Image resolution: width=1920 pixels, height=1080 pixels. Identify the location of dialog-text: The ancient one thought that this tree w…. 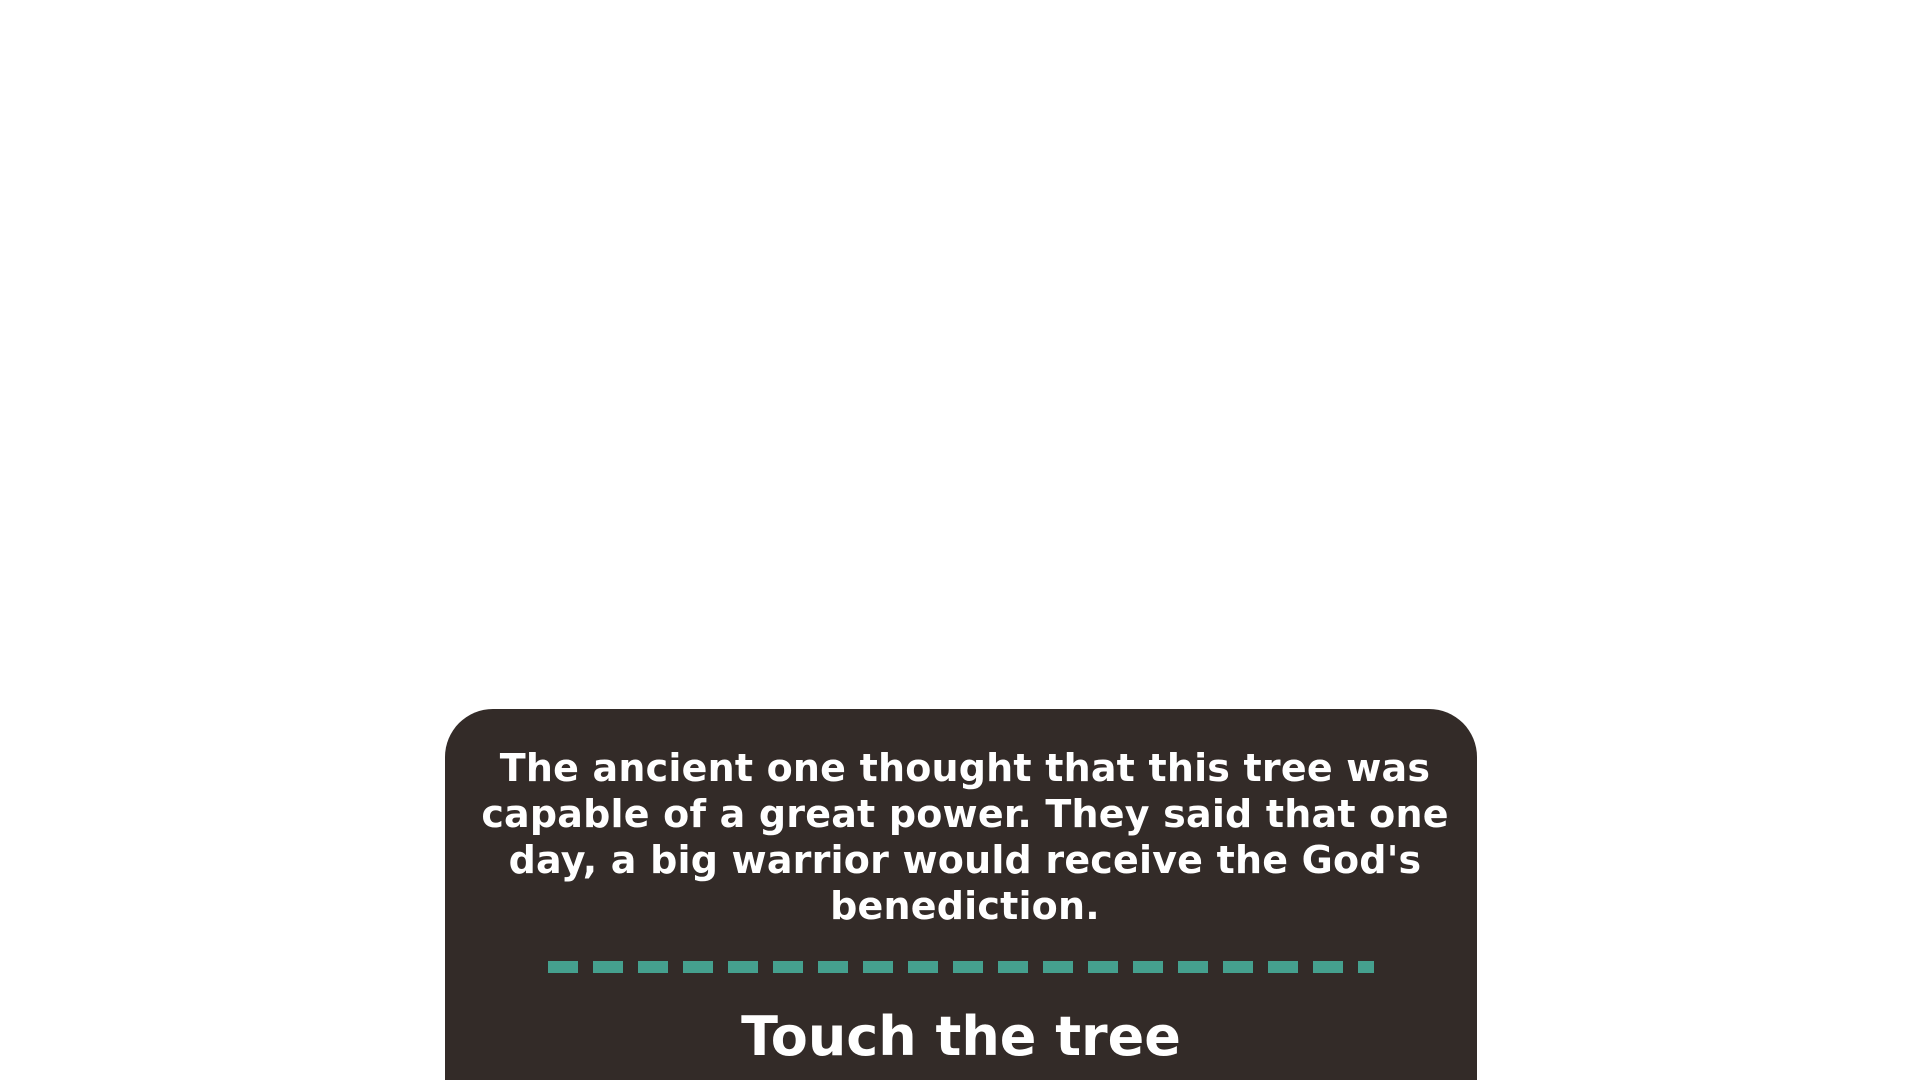
(965, 837).